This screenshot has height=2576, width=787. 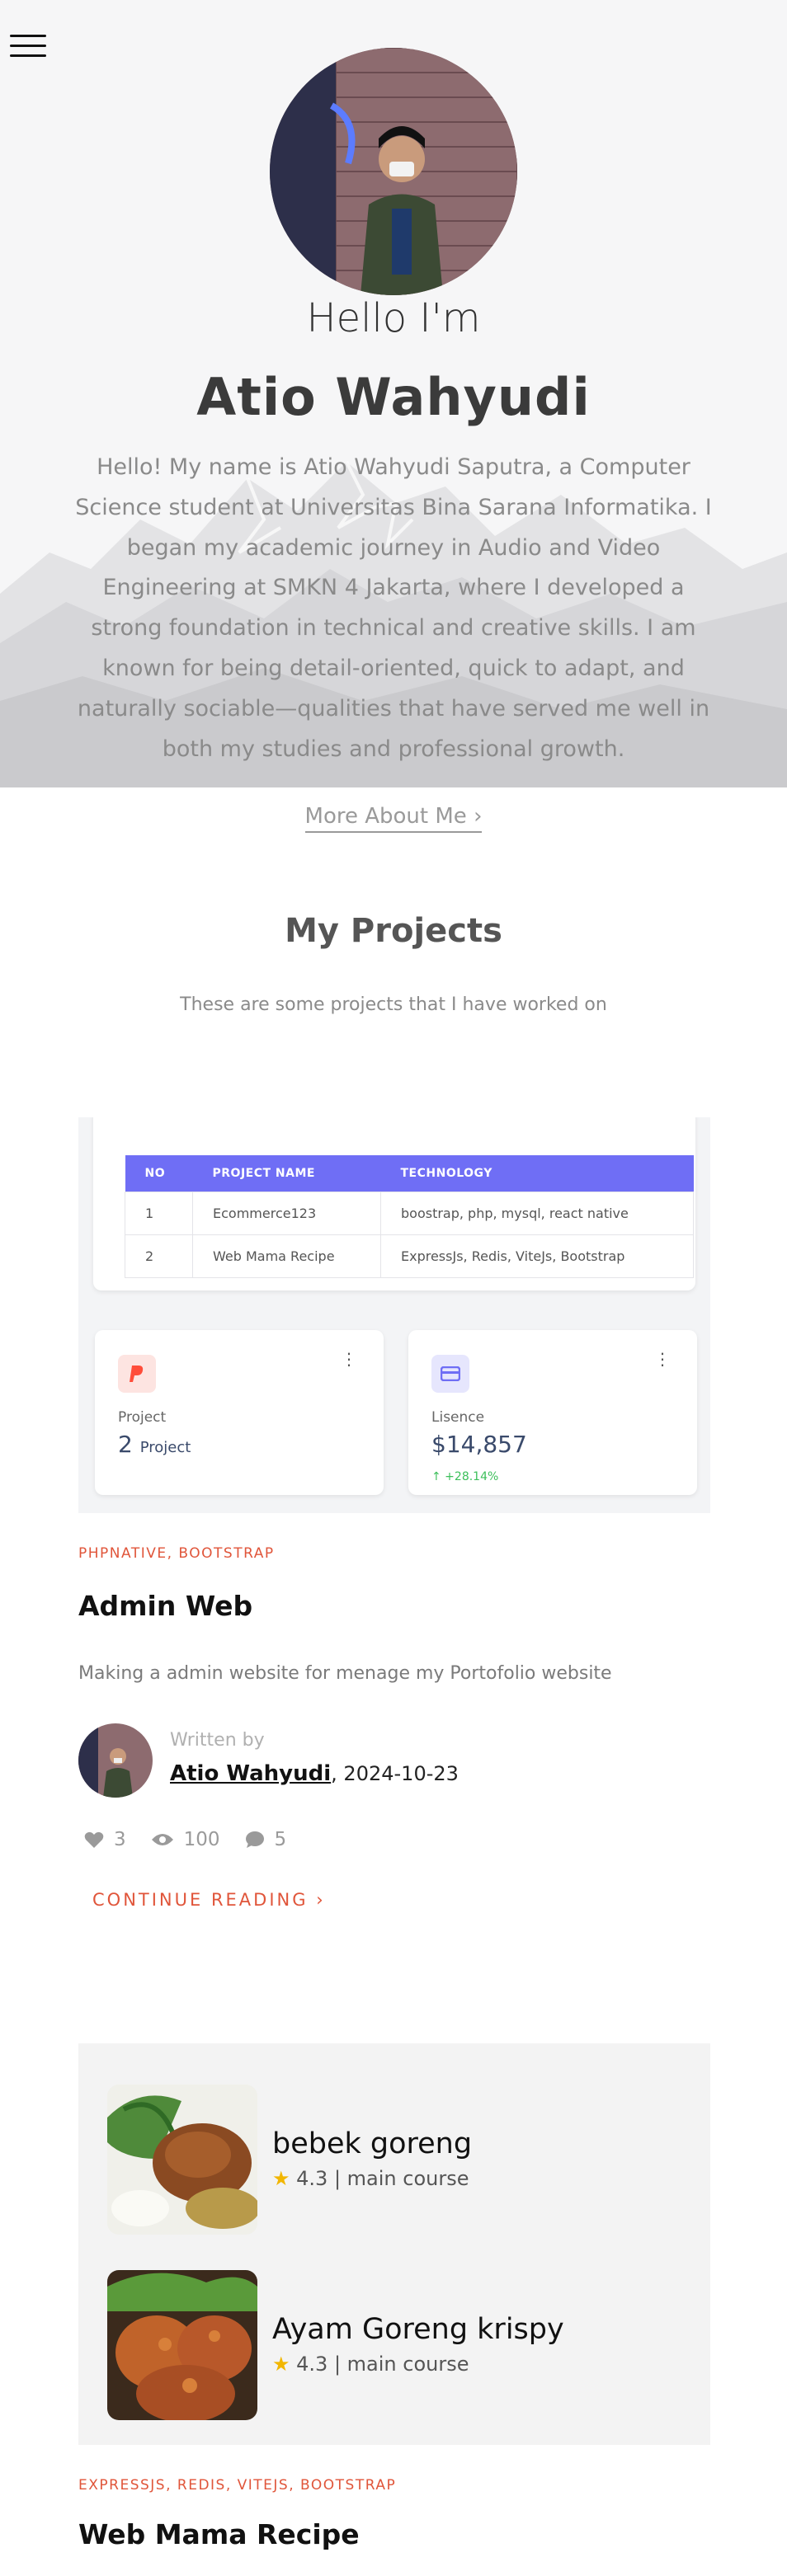 What do you see at coordinates (465, 1476) in the screenshot?
I see `stat-change: ↑ +28.14%` at bounding box center [465, 1476].